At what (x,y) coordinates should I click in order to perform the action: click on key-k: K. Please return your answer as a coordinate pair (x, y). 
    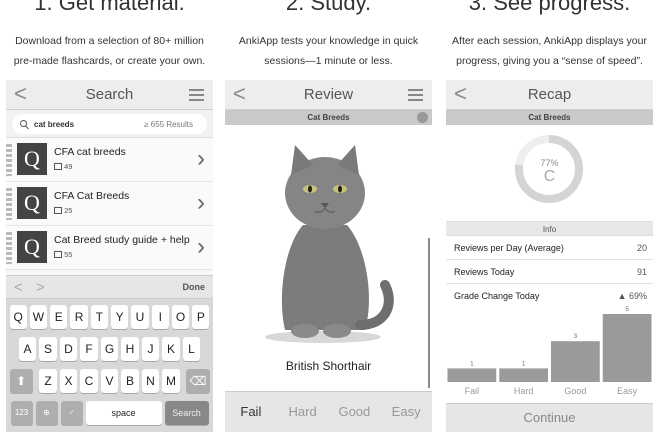
    Looking at the image, I should click on (171, 349).